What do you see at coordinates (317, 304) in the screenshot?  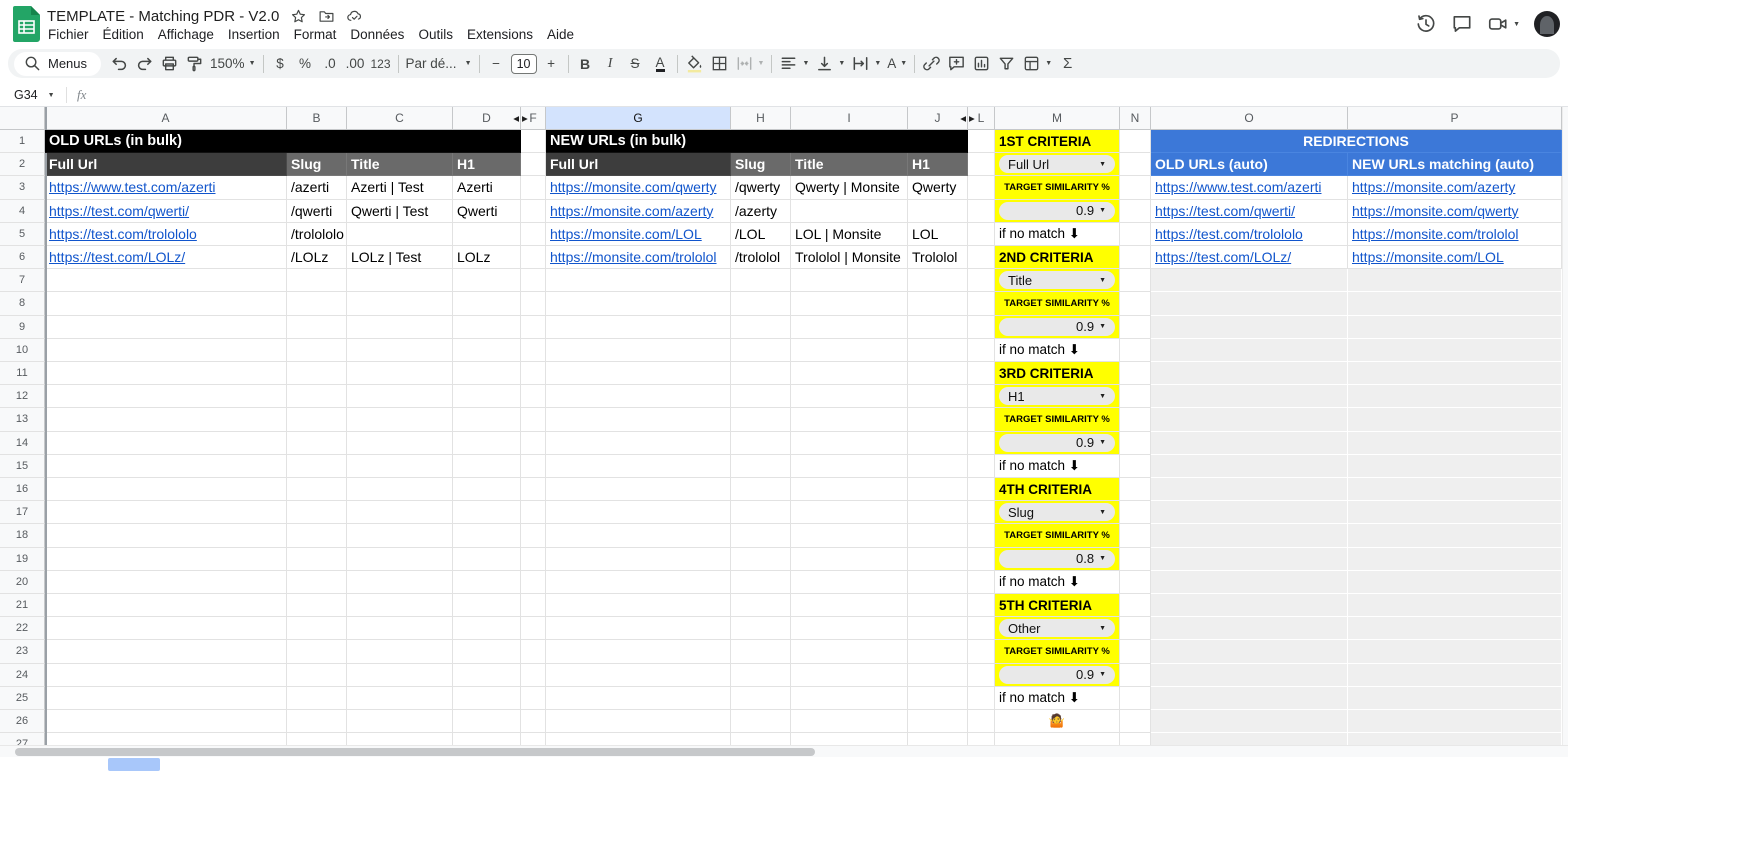 I see `cell-B8` at bounding box center [317, 304].